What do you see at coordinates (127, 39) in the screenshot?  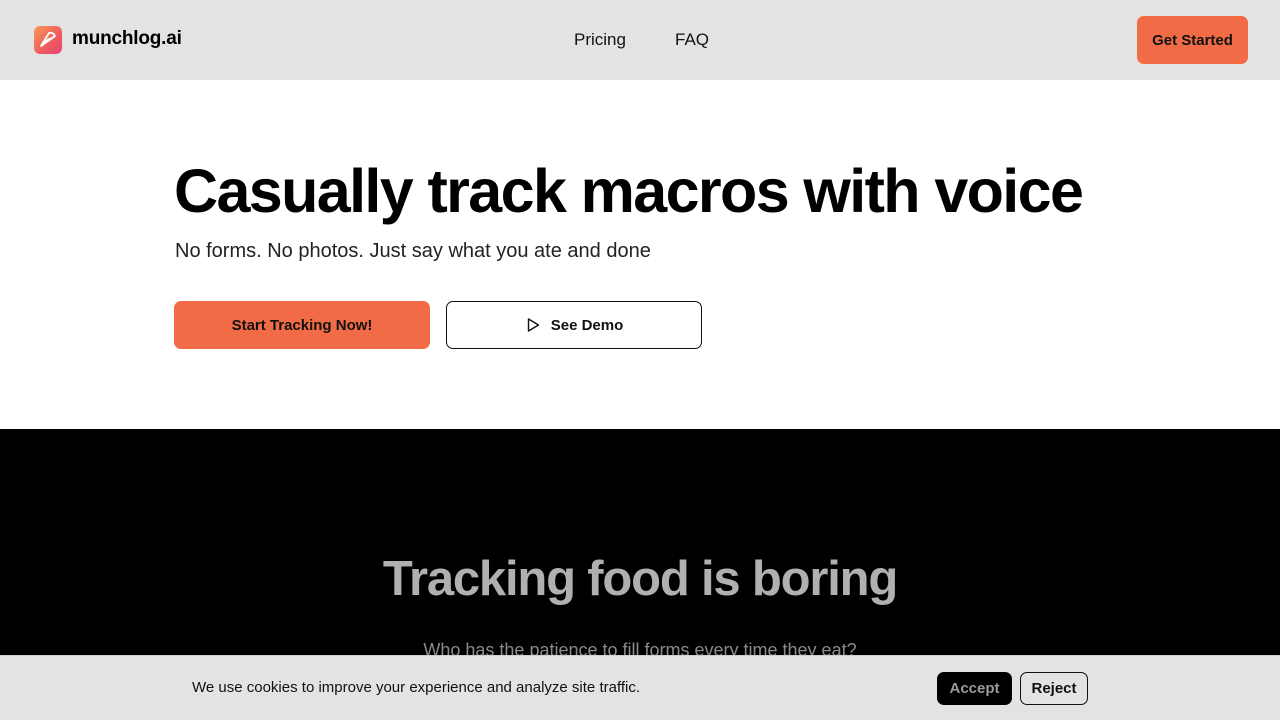 I see `brand-name: munchlog.ai` at bounding box center [127, 39].